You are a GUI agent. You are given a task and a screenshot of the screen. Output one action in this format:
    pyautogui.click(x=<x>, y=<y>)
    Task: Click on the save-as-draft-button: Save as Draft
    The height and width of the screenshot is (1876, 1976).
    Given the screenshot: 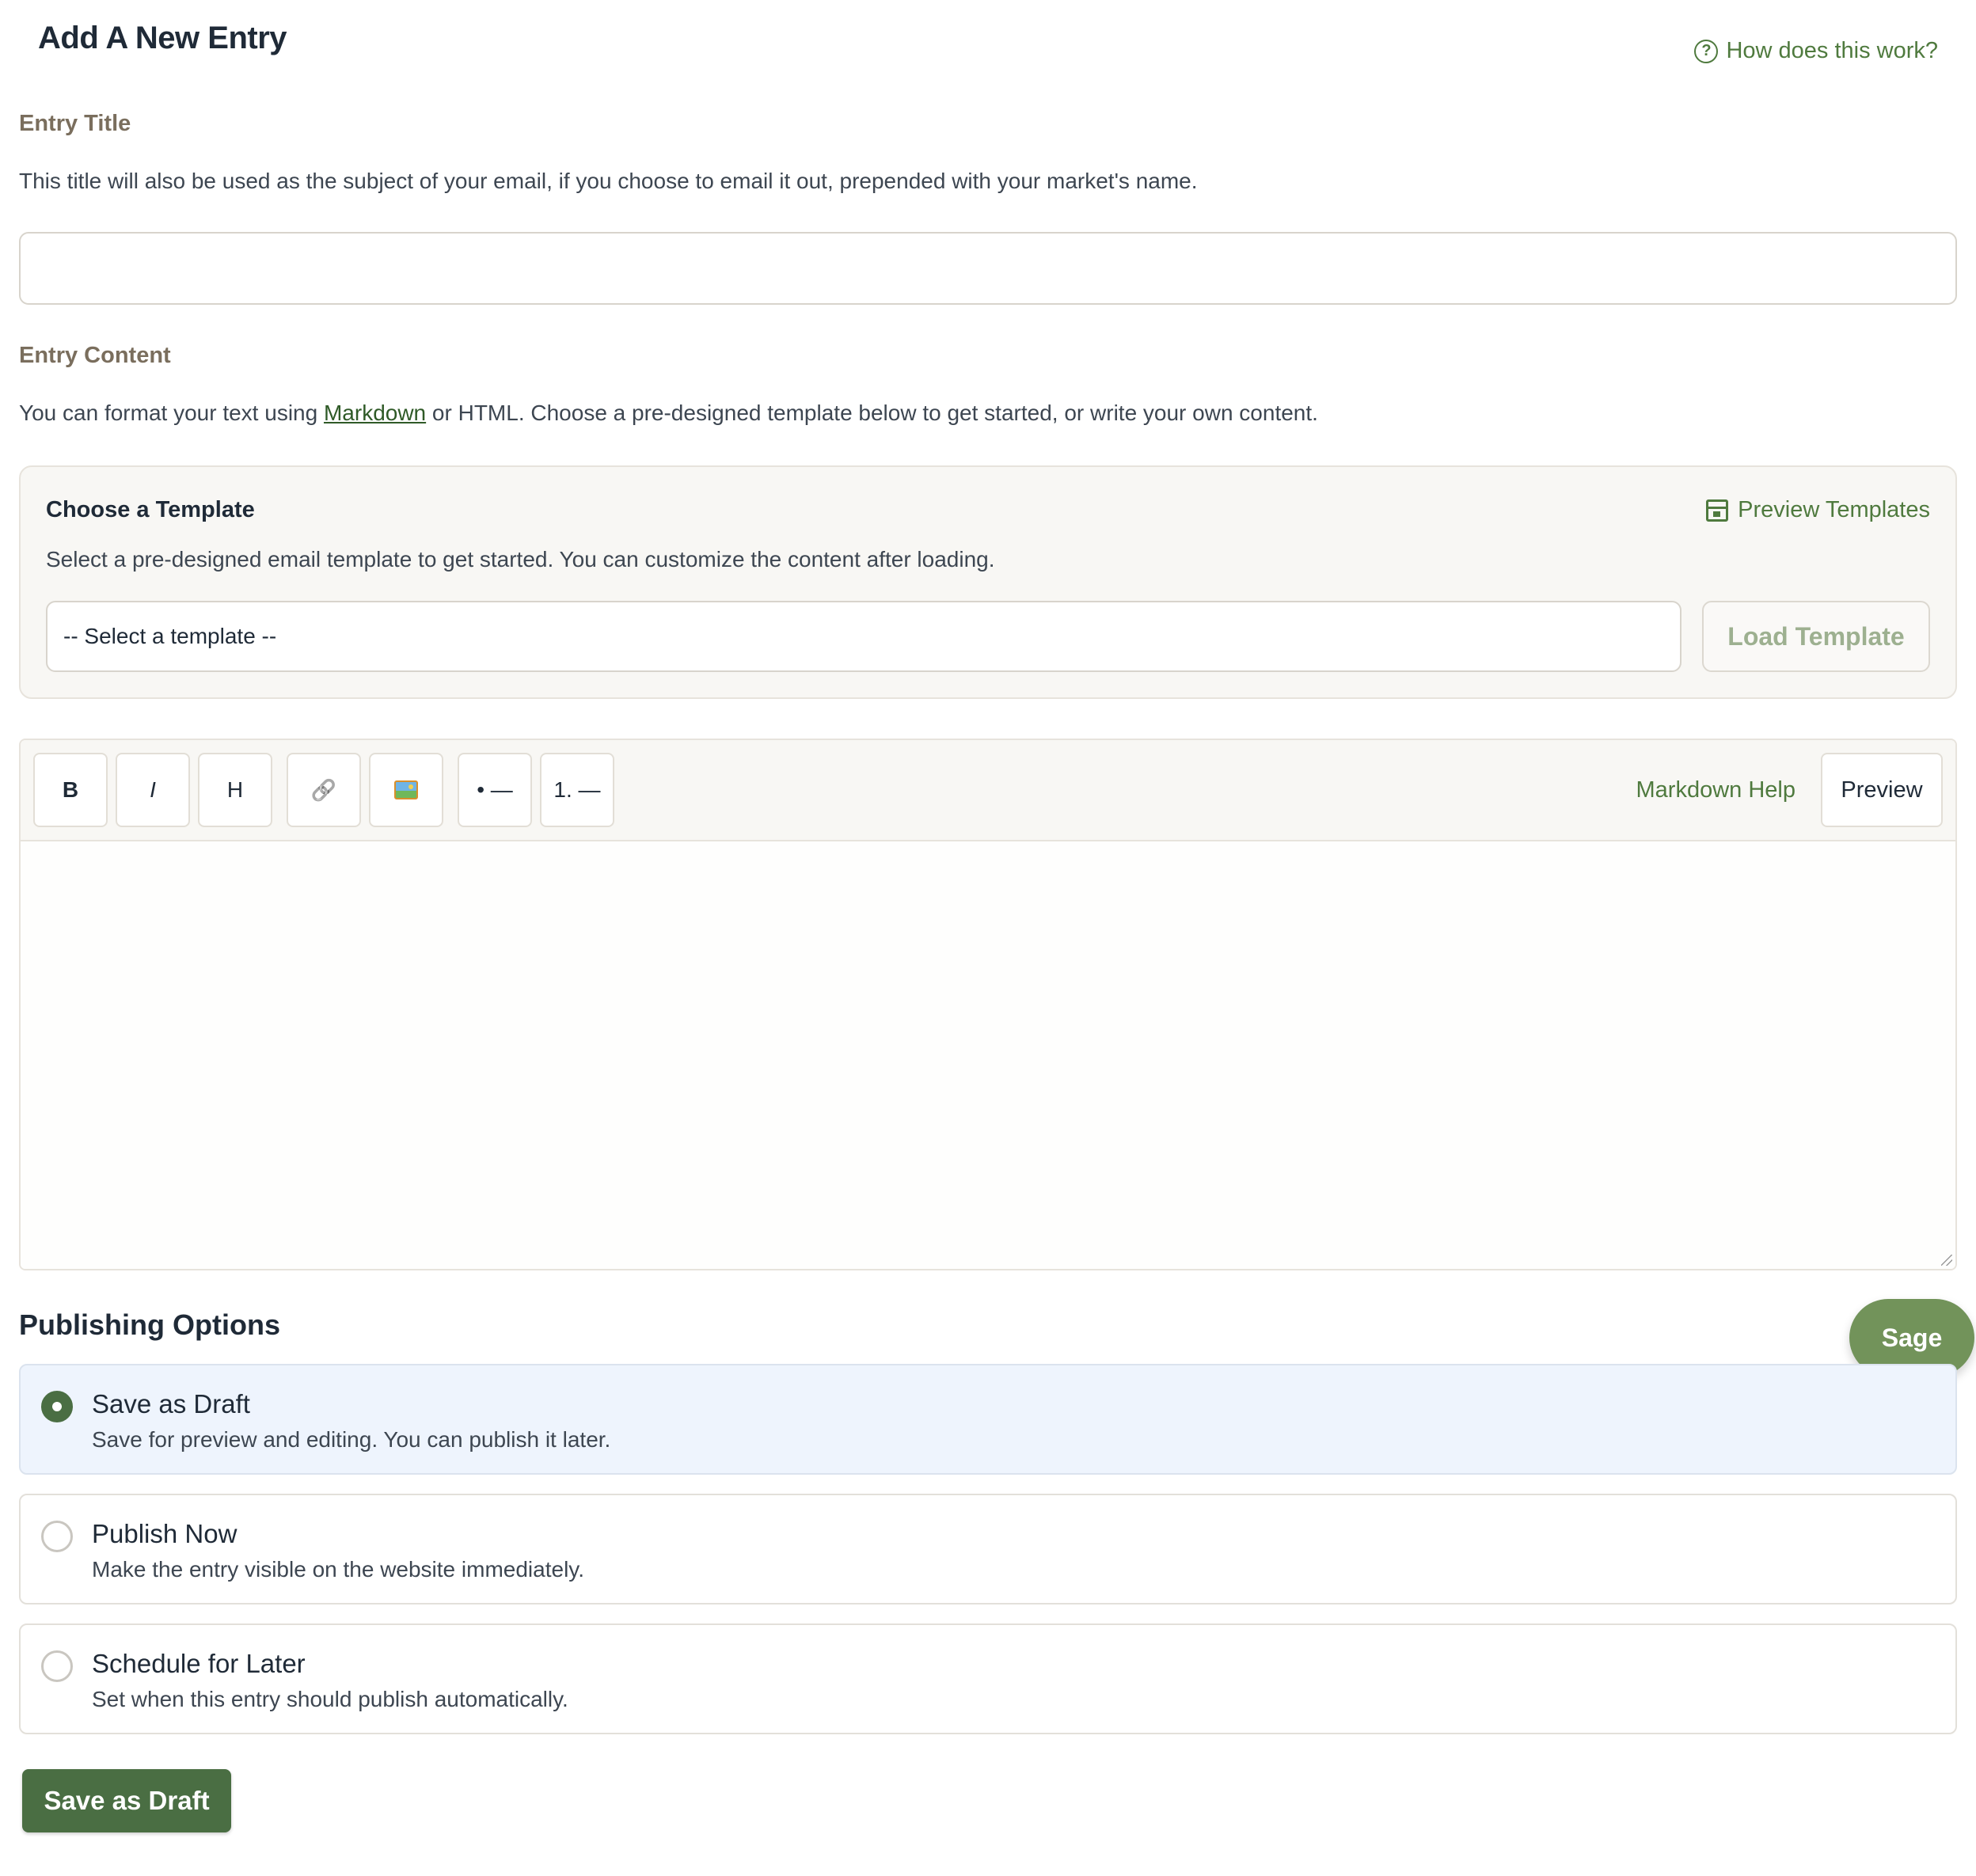 What is the action you would take?
    pyautogui.click(x=126, y=1800)
    